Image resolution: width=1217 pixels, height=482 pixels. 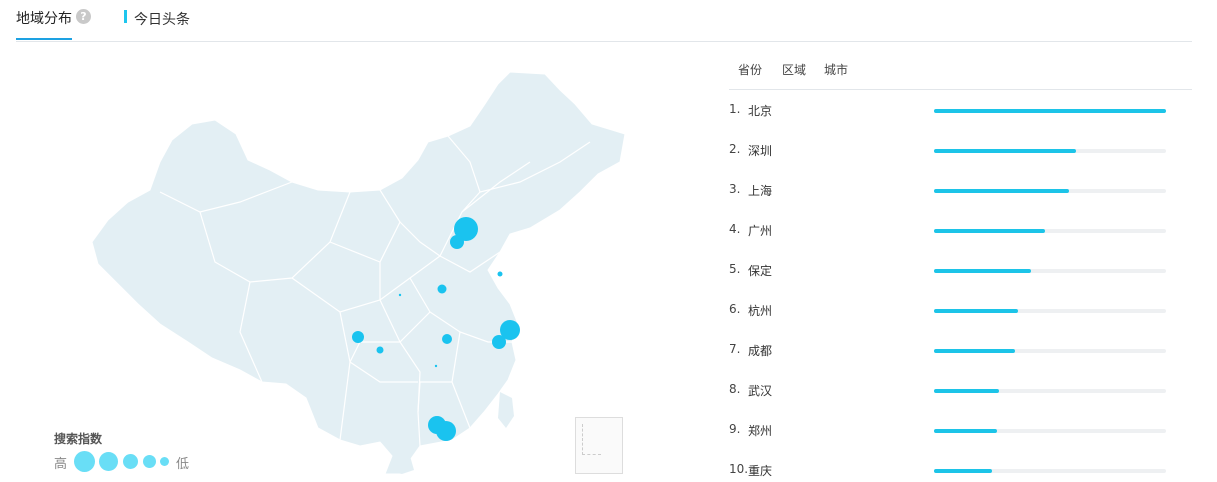 I want to click on rank-number: 6., so click(x=735, y=309).